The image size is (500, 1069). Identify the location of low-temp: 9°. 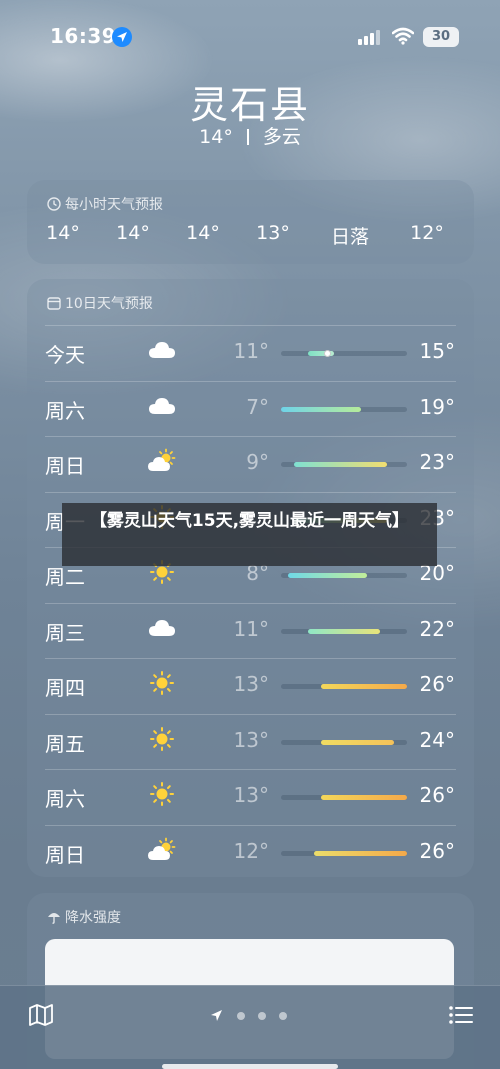
(257, 462).